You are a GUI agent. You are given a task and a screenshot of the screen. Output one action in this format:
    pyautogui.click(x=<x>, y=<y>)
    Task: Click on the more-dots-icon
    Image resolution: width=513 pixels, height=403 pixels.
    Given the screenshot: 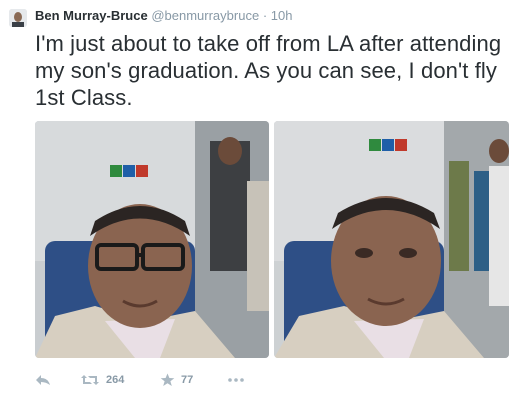 What is the action you would take?
    pyautogui.click(x=236, y=380)
    